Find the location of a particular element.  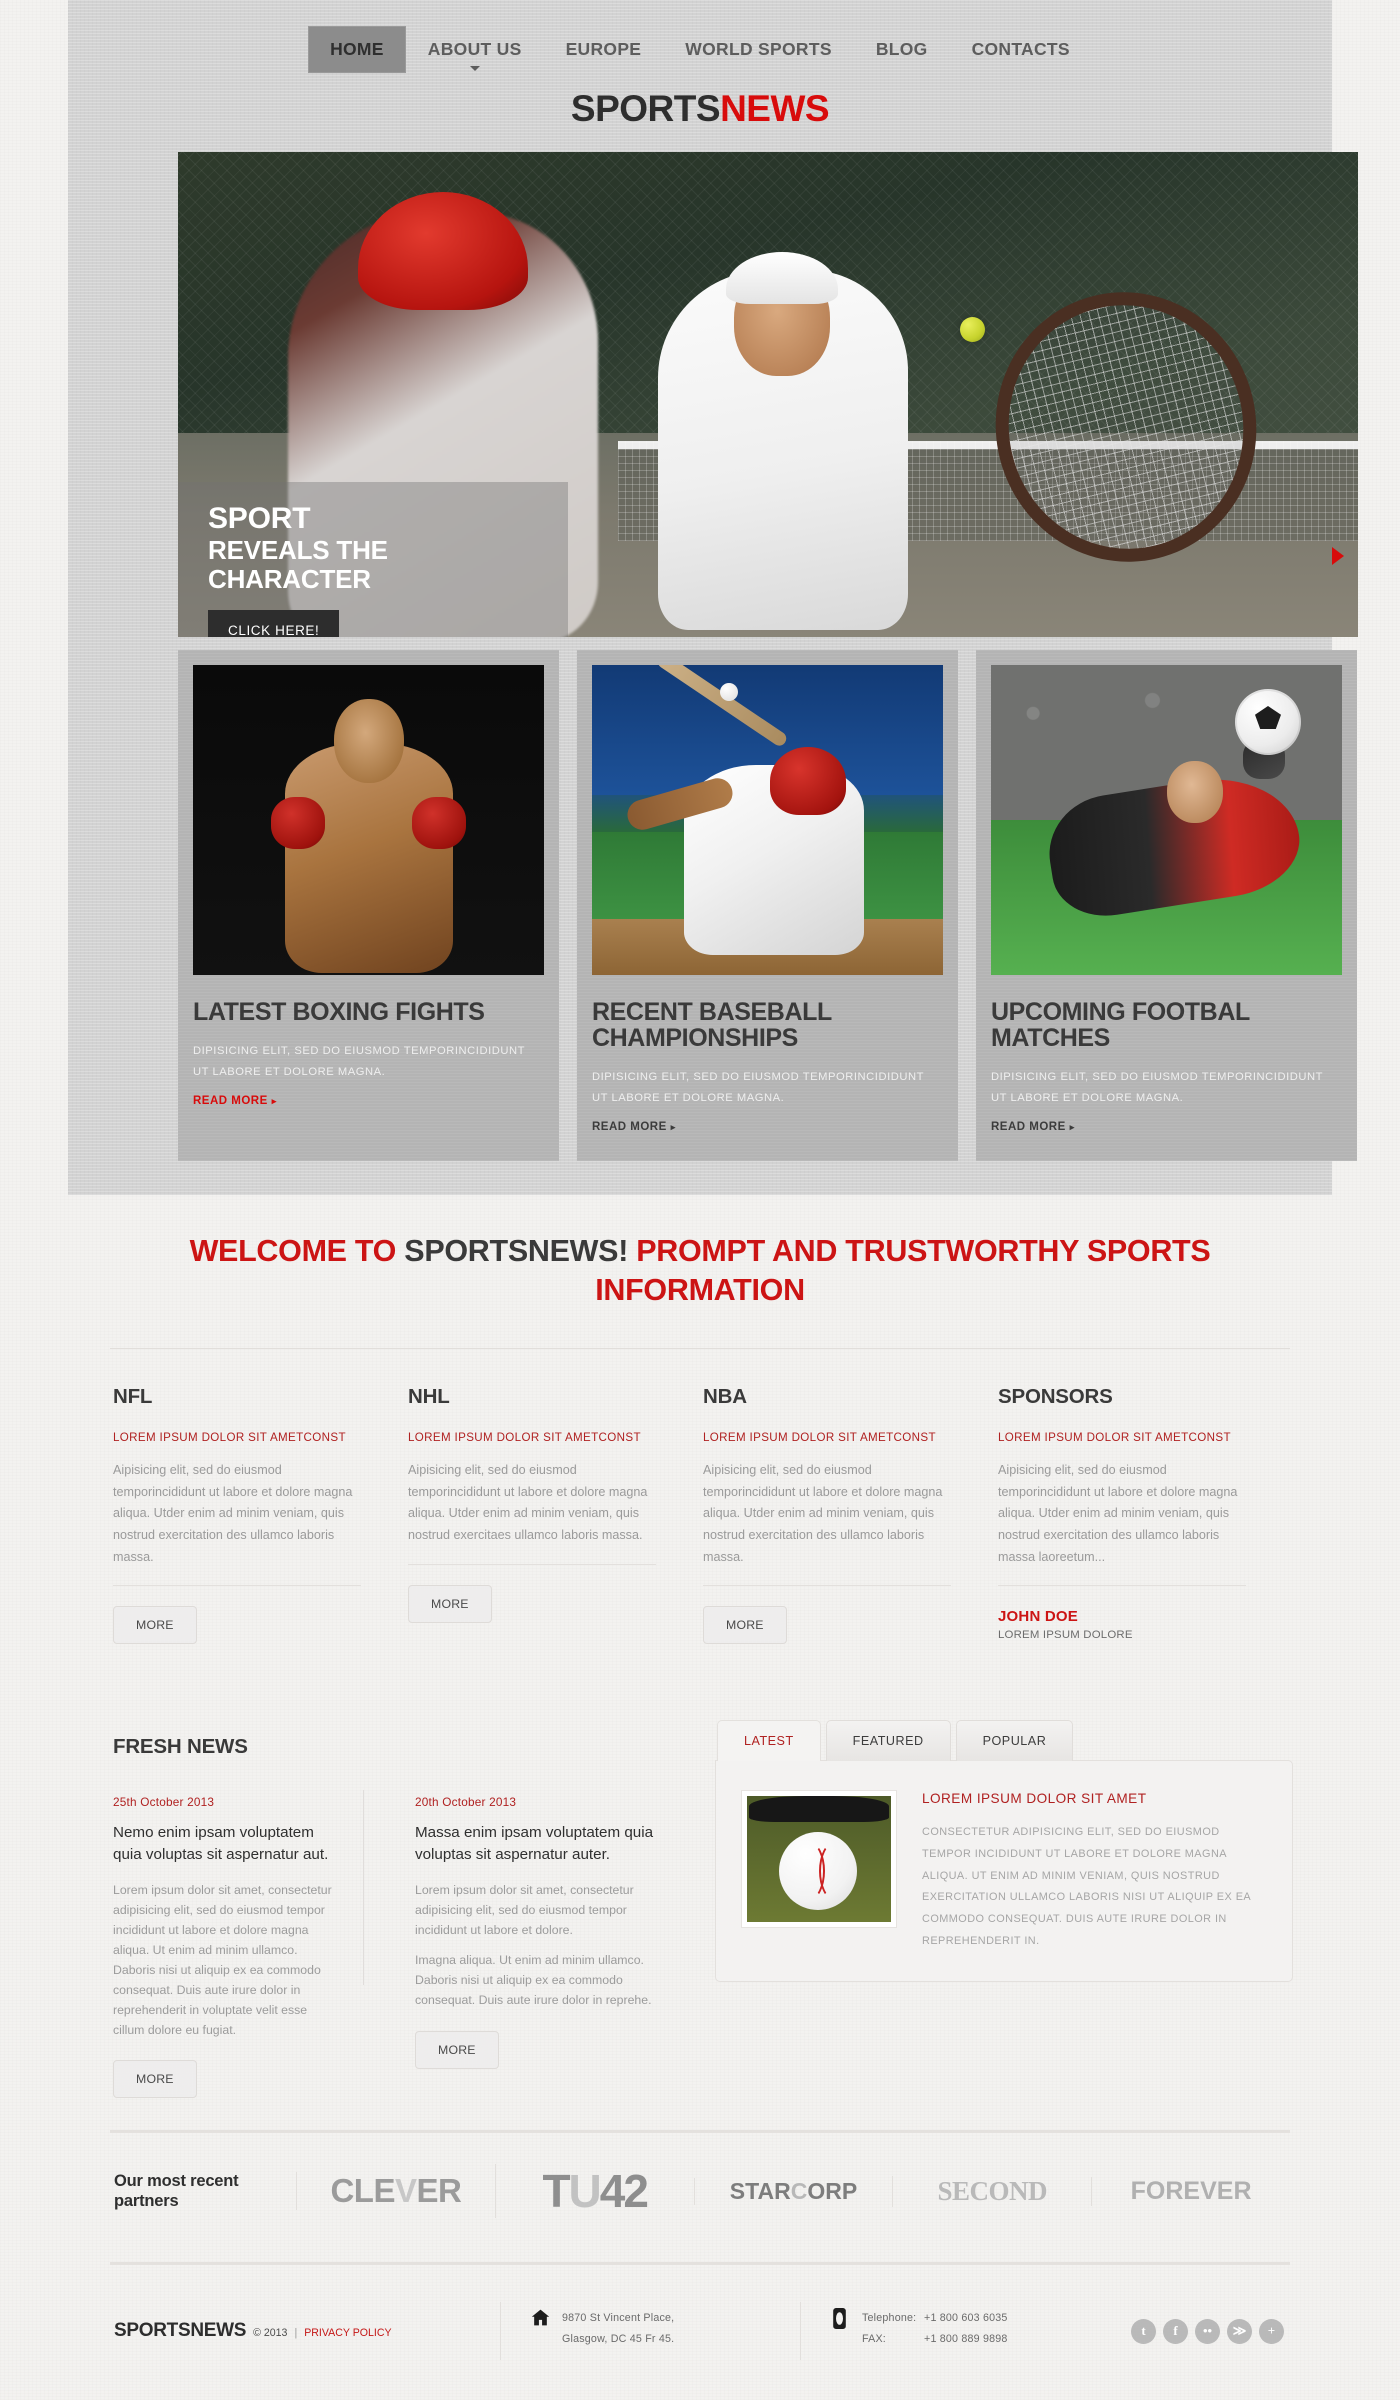

tab-thumbnail-baseball-glove is located at coordinates (819, 1859).